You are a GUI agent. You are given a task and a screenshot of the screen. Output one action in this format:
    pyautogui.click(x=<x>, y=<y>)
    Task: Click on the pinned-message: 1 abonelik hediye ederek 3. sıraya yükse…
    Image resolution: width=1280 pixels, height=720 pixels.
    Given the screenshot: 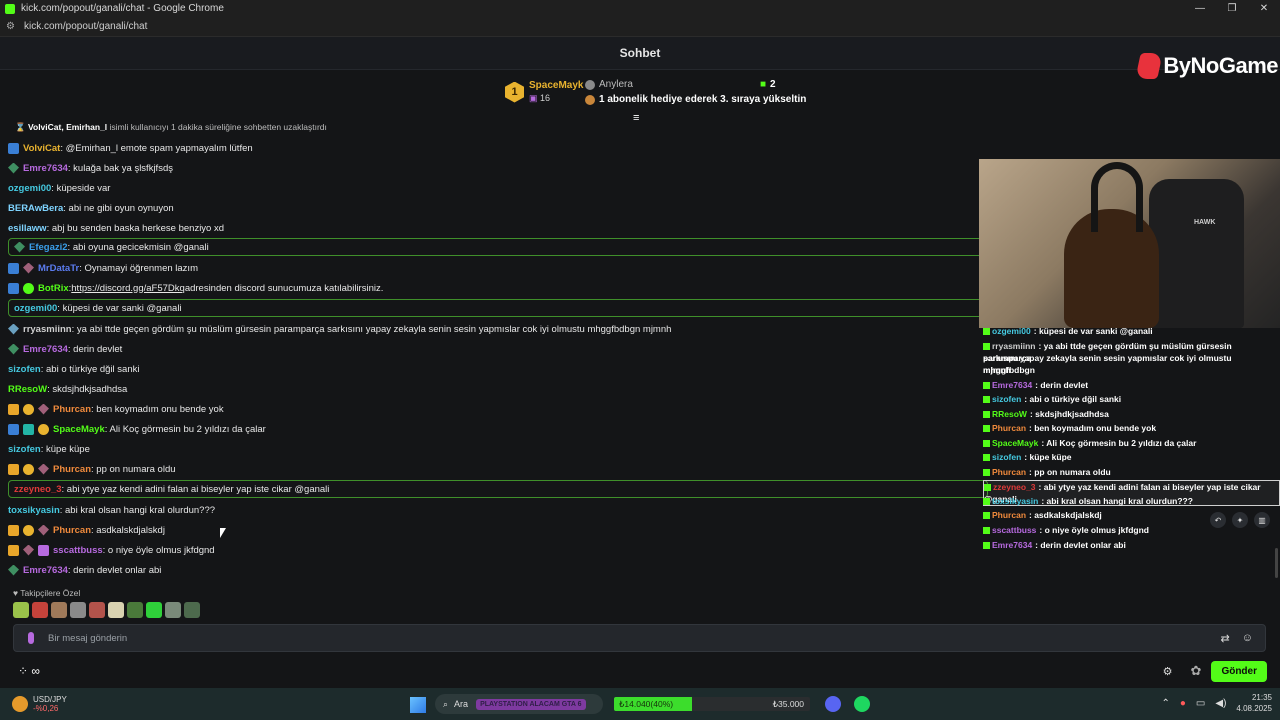 What is the action you would take?
    pyautogui.click(x=703, y=99)
    